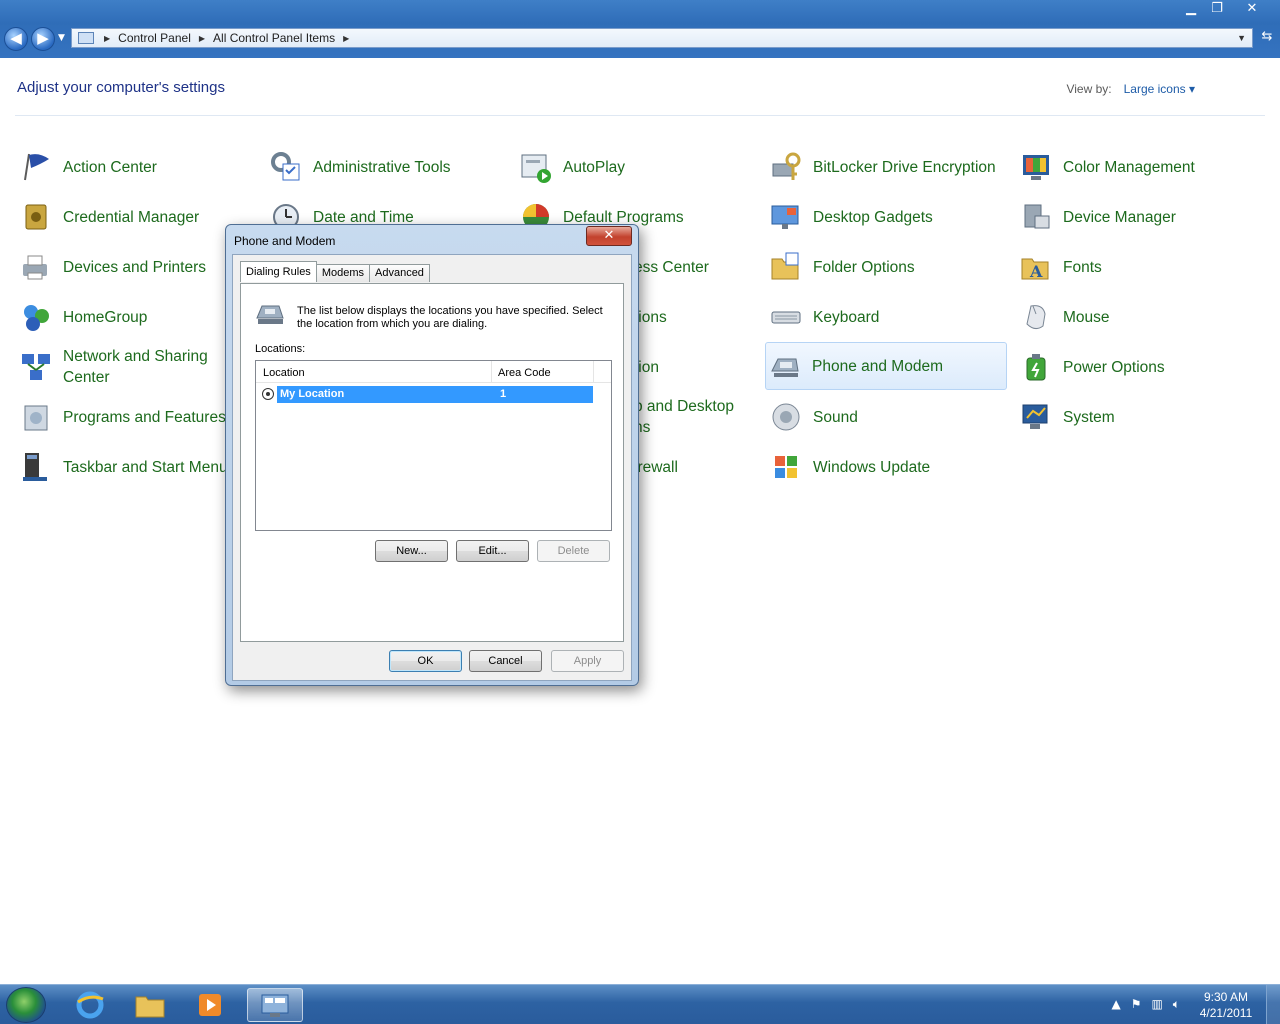 This screenshot has height=1024, width=1280. Describe the element at coordinates (154, 38) in the screenshot. I see `breadcrumb-control-panel: Control Panel` at that location.